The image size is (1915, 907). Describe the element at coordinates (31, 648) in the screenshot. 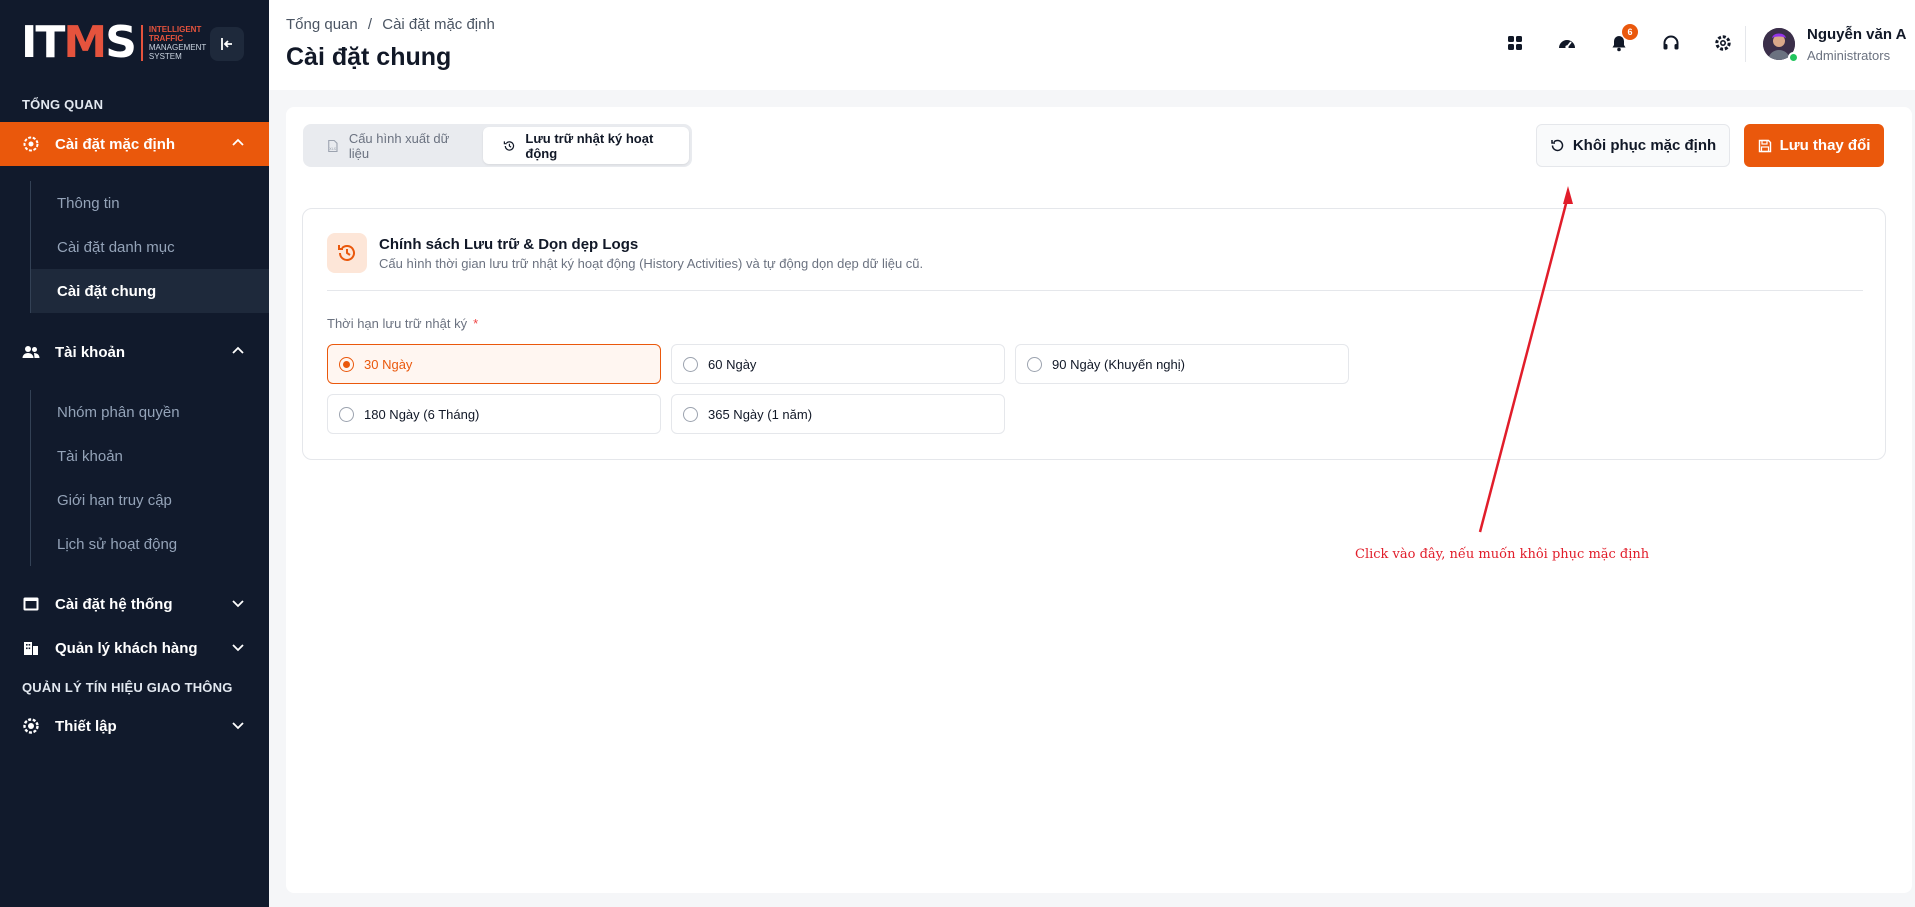

I see `building-icon` at that location.